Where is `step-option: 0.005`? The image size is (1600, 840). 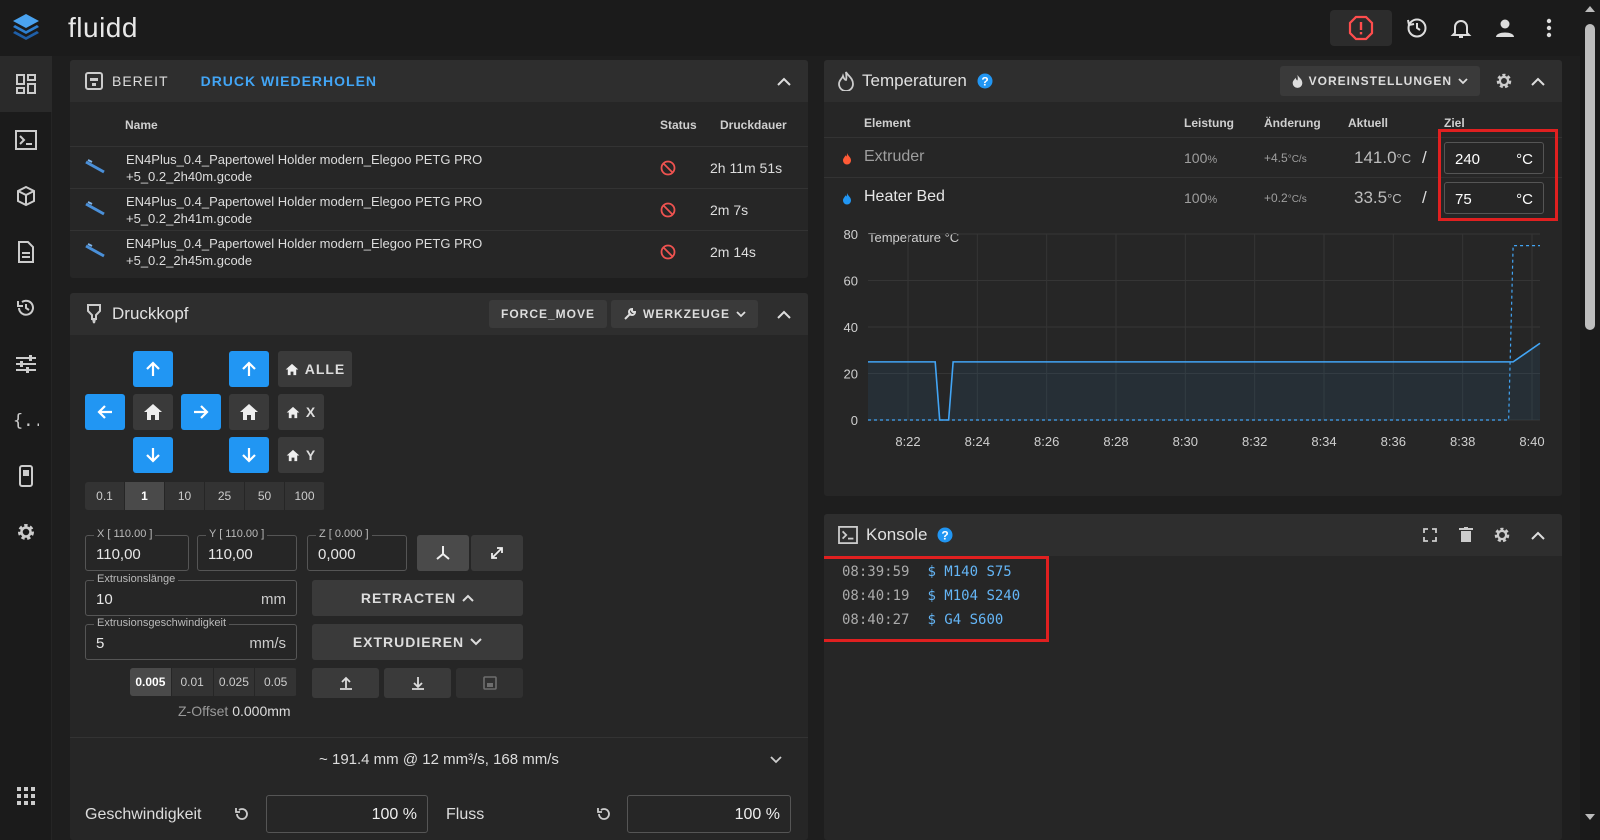
step-option: 0.005 is located at coordinates (151, 682).